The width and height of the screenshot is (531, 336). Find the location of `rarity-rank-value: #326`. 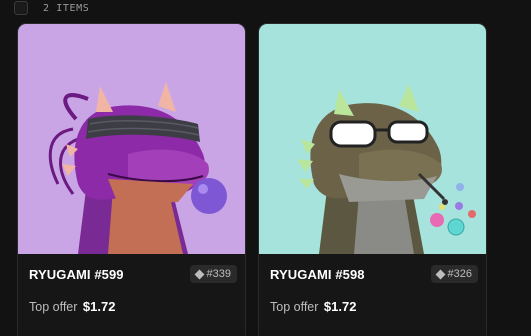

rarity-rank-value: #326 is located at coordinates (459, 274).